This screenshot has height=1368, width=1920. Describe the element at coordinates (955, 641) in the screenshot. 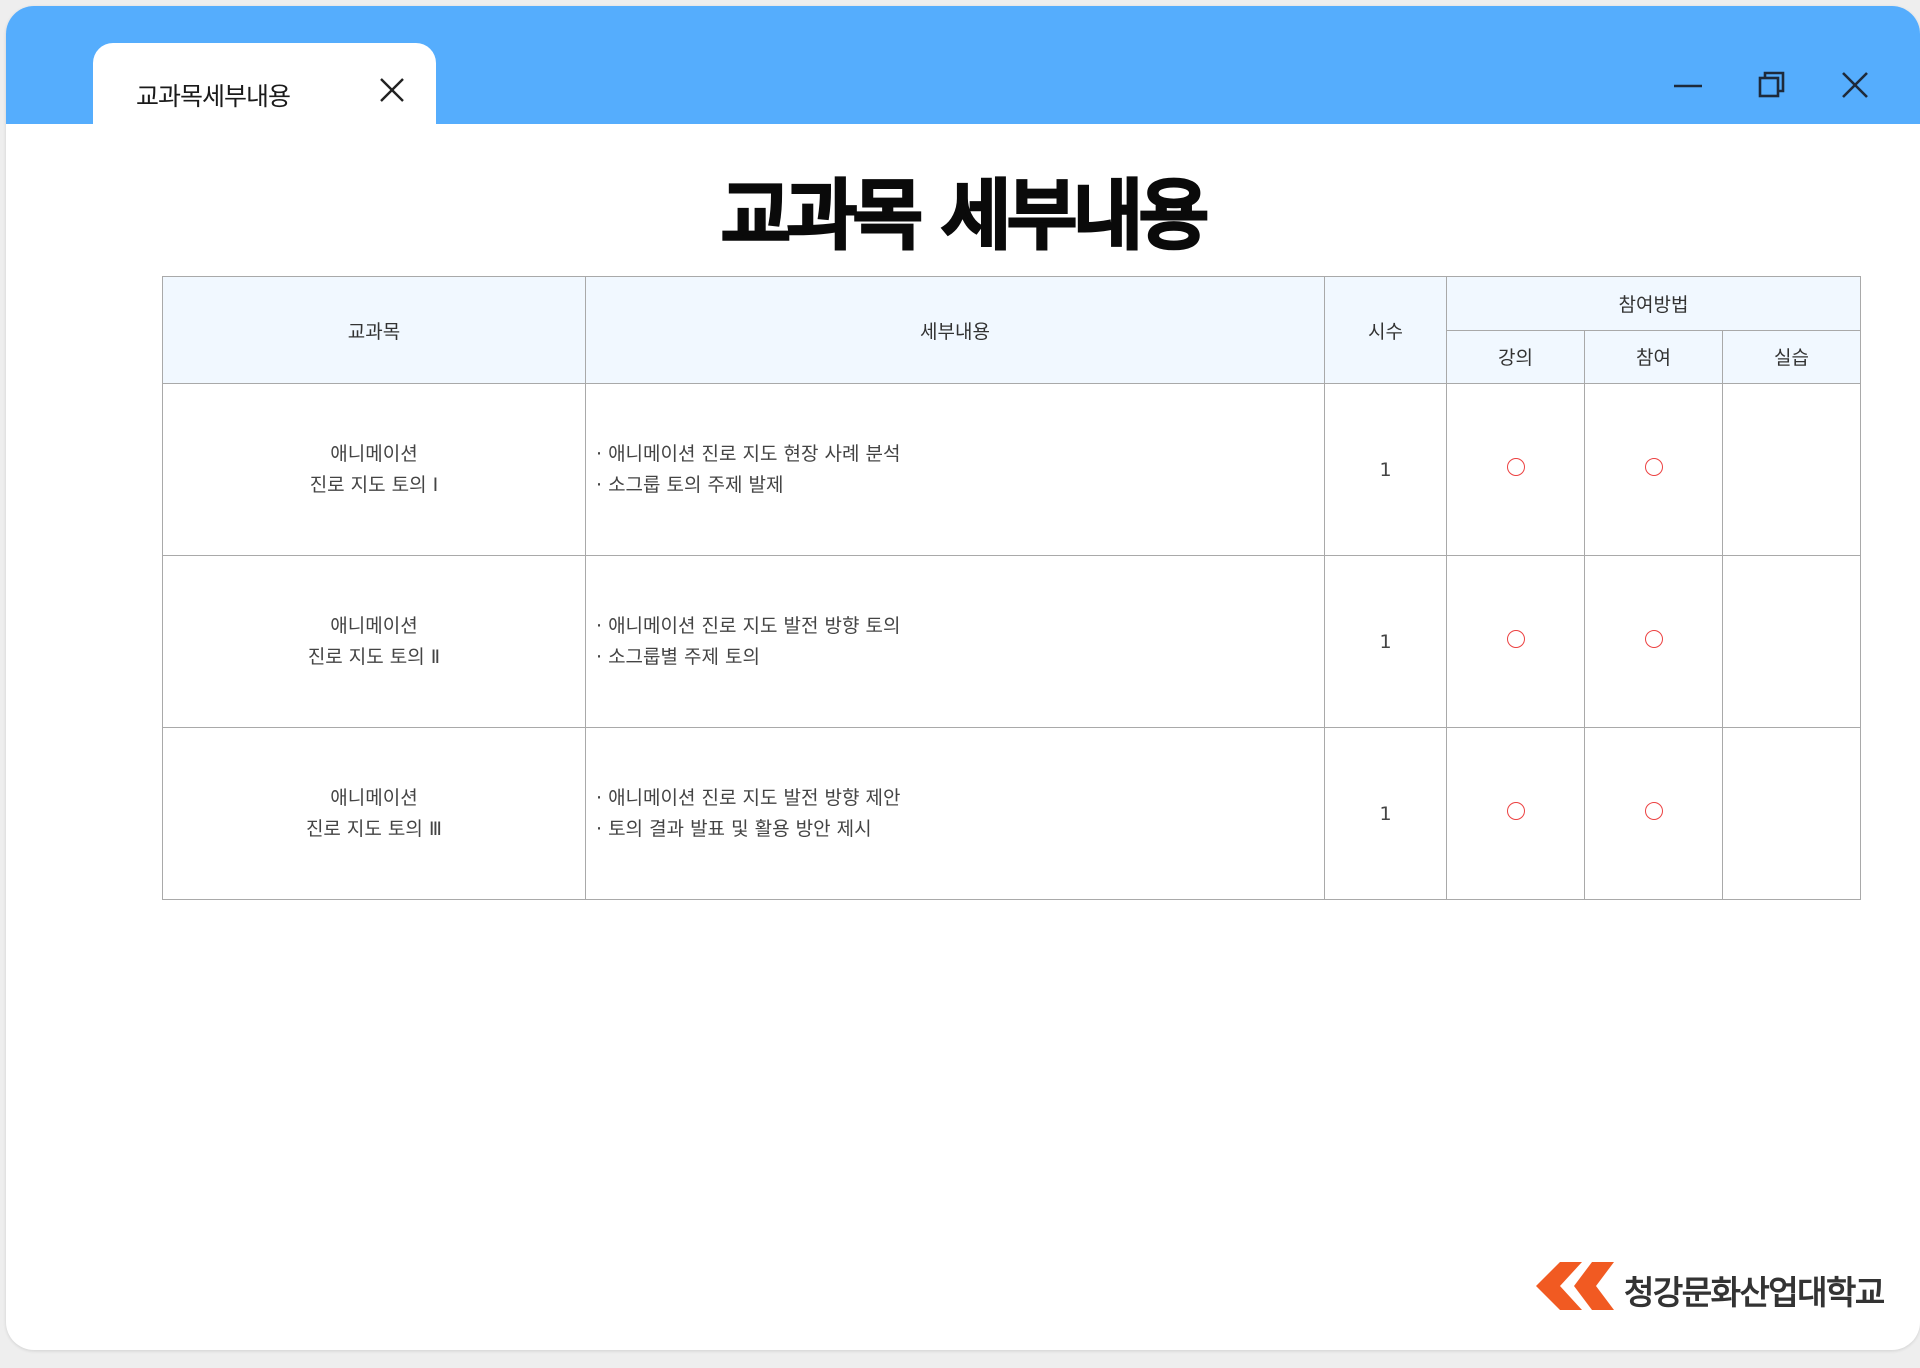

I see `detail-cell: · 애니메이션 진로 지도 발전 방향 토의 · 소그룹별 주제 토의` at that location.